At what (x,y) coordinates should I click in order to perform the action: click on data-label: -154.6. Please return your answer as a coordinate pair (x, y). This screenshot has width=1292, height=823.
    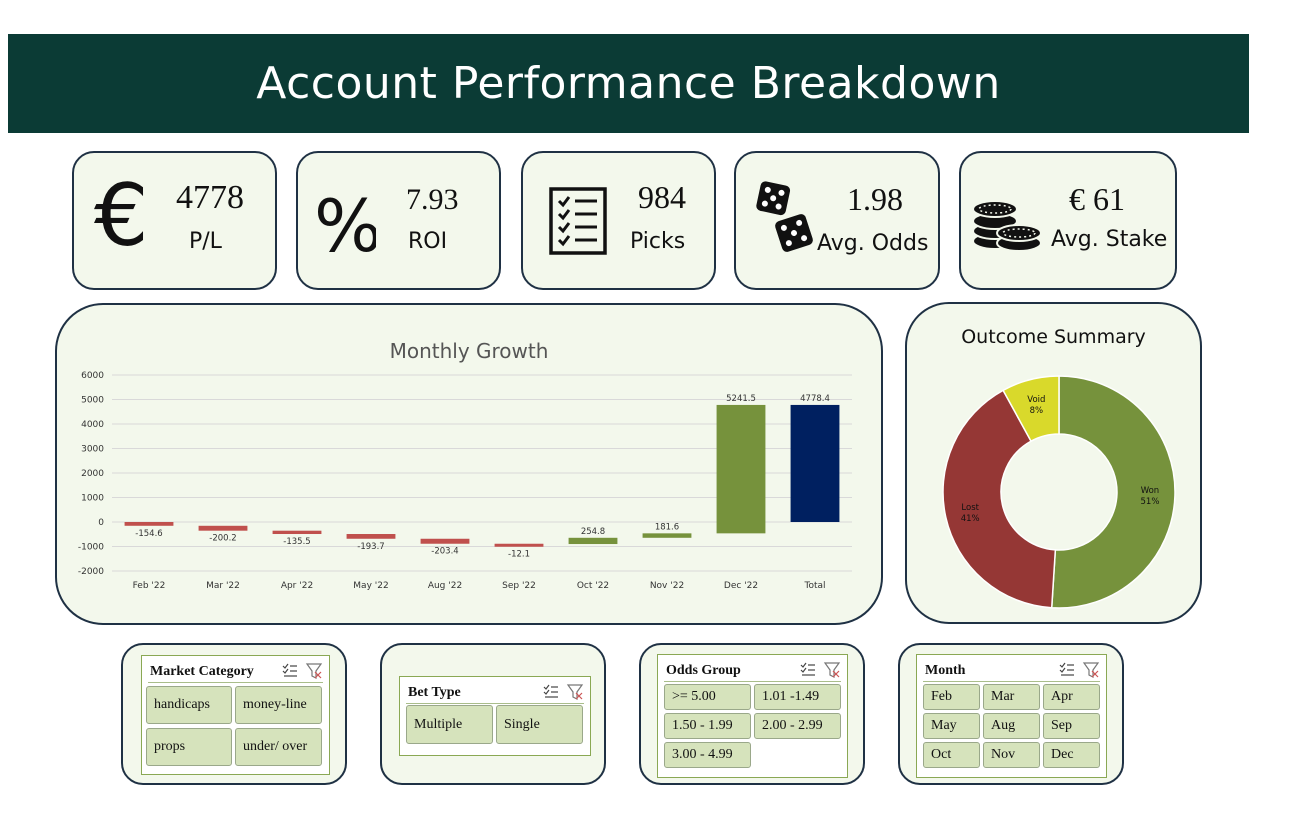
    Looking at the image, I should click on (148, 534).